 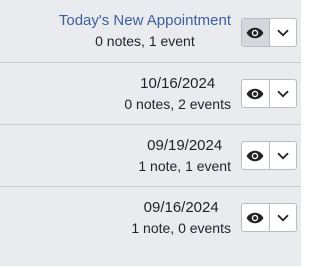 I want to click on appointment-summary: 1 note, 0 events, so click(x=181, y=227).